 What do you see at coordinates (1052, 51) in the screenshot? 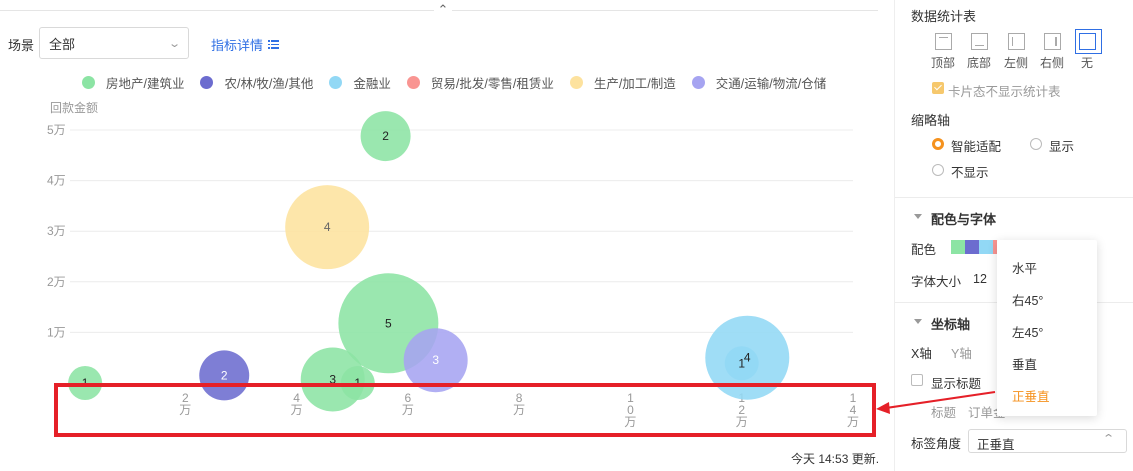
I see `position-right-option: 右侧` at bounding box center [1052, 51].